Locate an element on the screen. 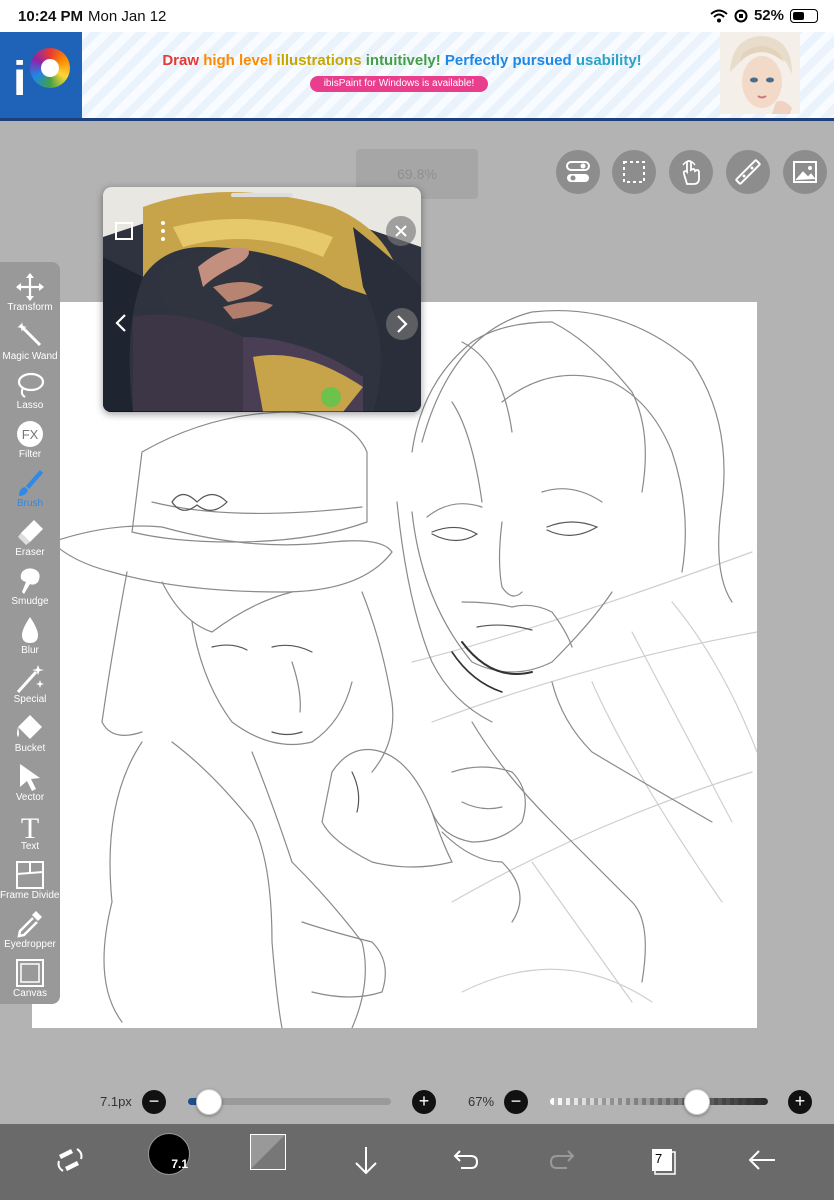 This screenshot has width=834, height=1200. status-time: 10:24 PM is located at coordinates (51, 16).